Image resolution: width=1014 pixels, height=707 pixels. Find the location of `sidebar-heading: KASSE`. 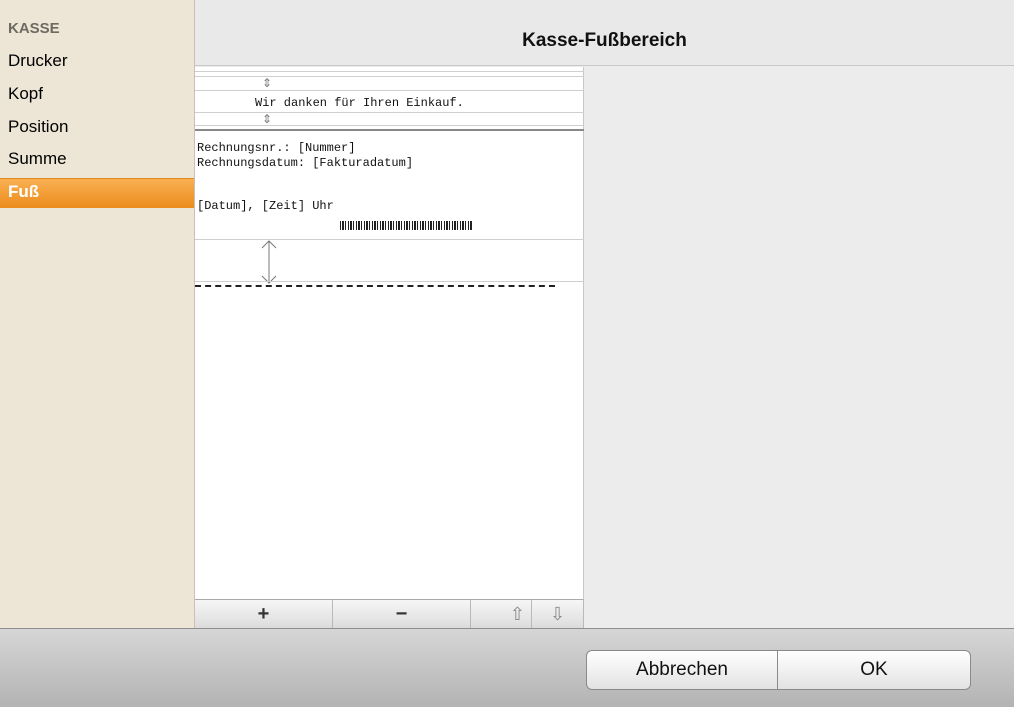

sidebar-heading: KASSE is located at coordinates (34, 28).